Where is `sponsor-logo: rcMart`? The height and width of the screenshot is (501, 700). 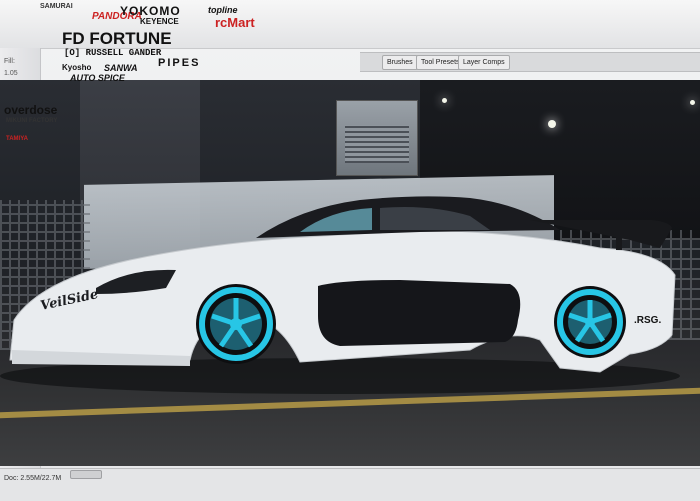 sponsor-logo: rcMart is located at coordinates (235, 22).